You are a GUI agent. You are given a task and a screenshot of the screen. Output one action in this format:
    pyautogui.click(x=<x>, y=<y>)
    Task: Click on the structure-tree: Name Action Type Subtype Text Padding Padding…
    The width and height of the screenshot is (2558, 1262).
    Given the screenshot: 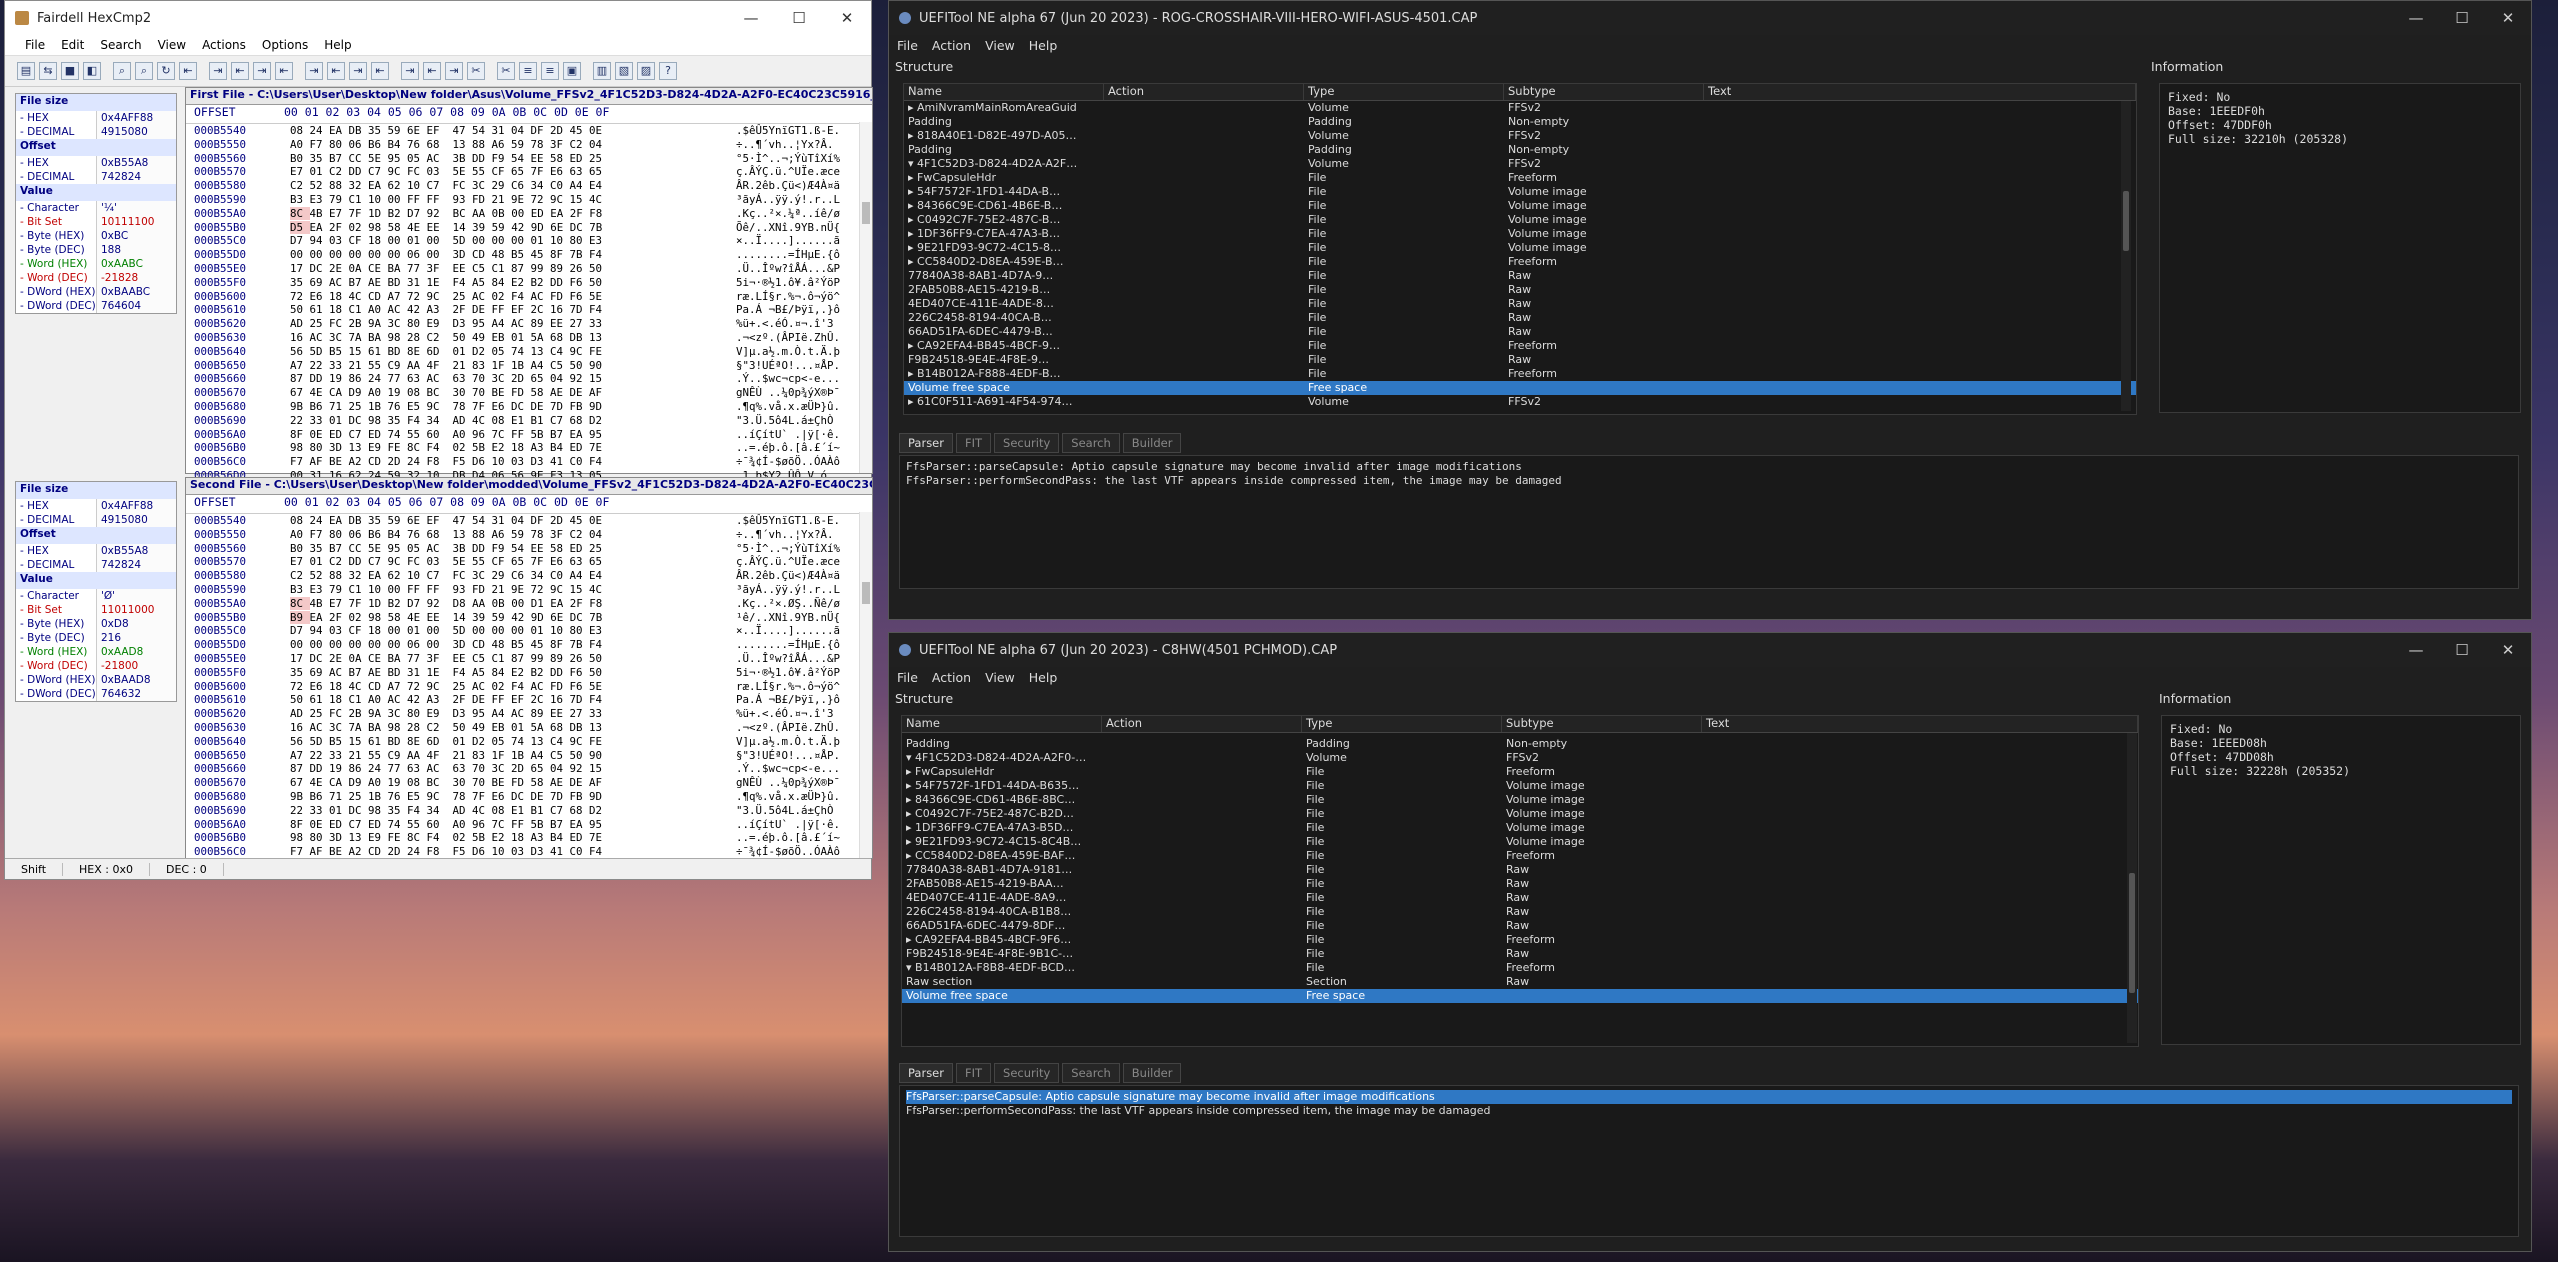 What is the action you would take?
    pyautogui.click(x=1520, y=881)
    